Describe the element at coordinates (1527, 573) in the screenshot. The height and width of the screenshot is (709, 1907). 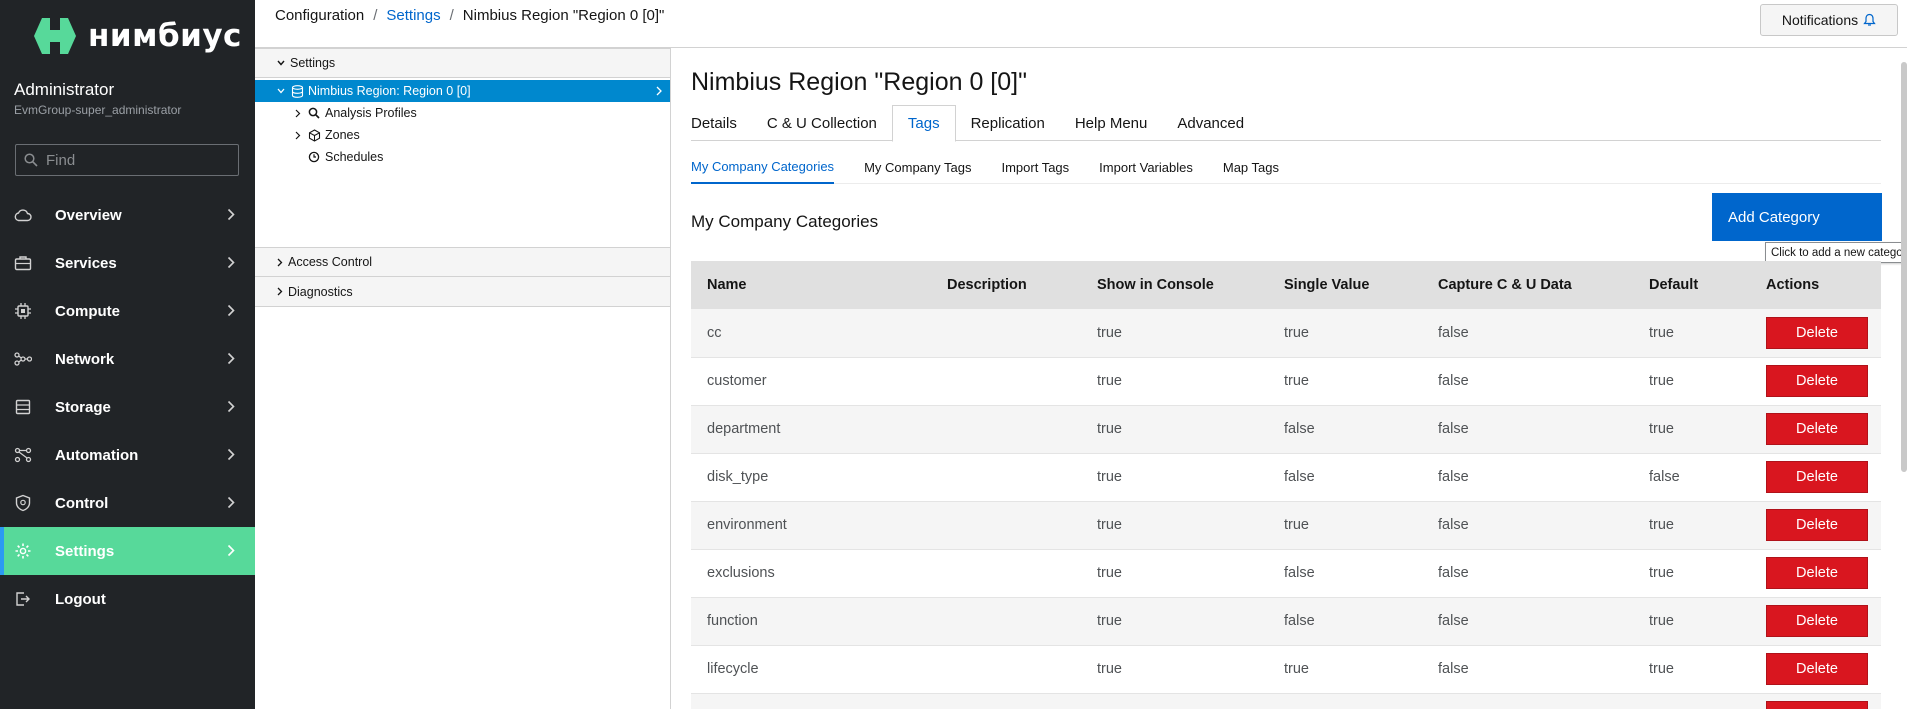
I see `cell-capture-cu-data: false` at that location.